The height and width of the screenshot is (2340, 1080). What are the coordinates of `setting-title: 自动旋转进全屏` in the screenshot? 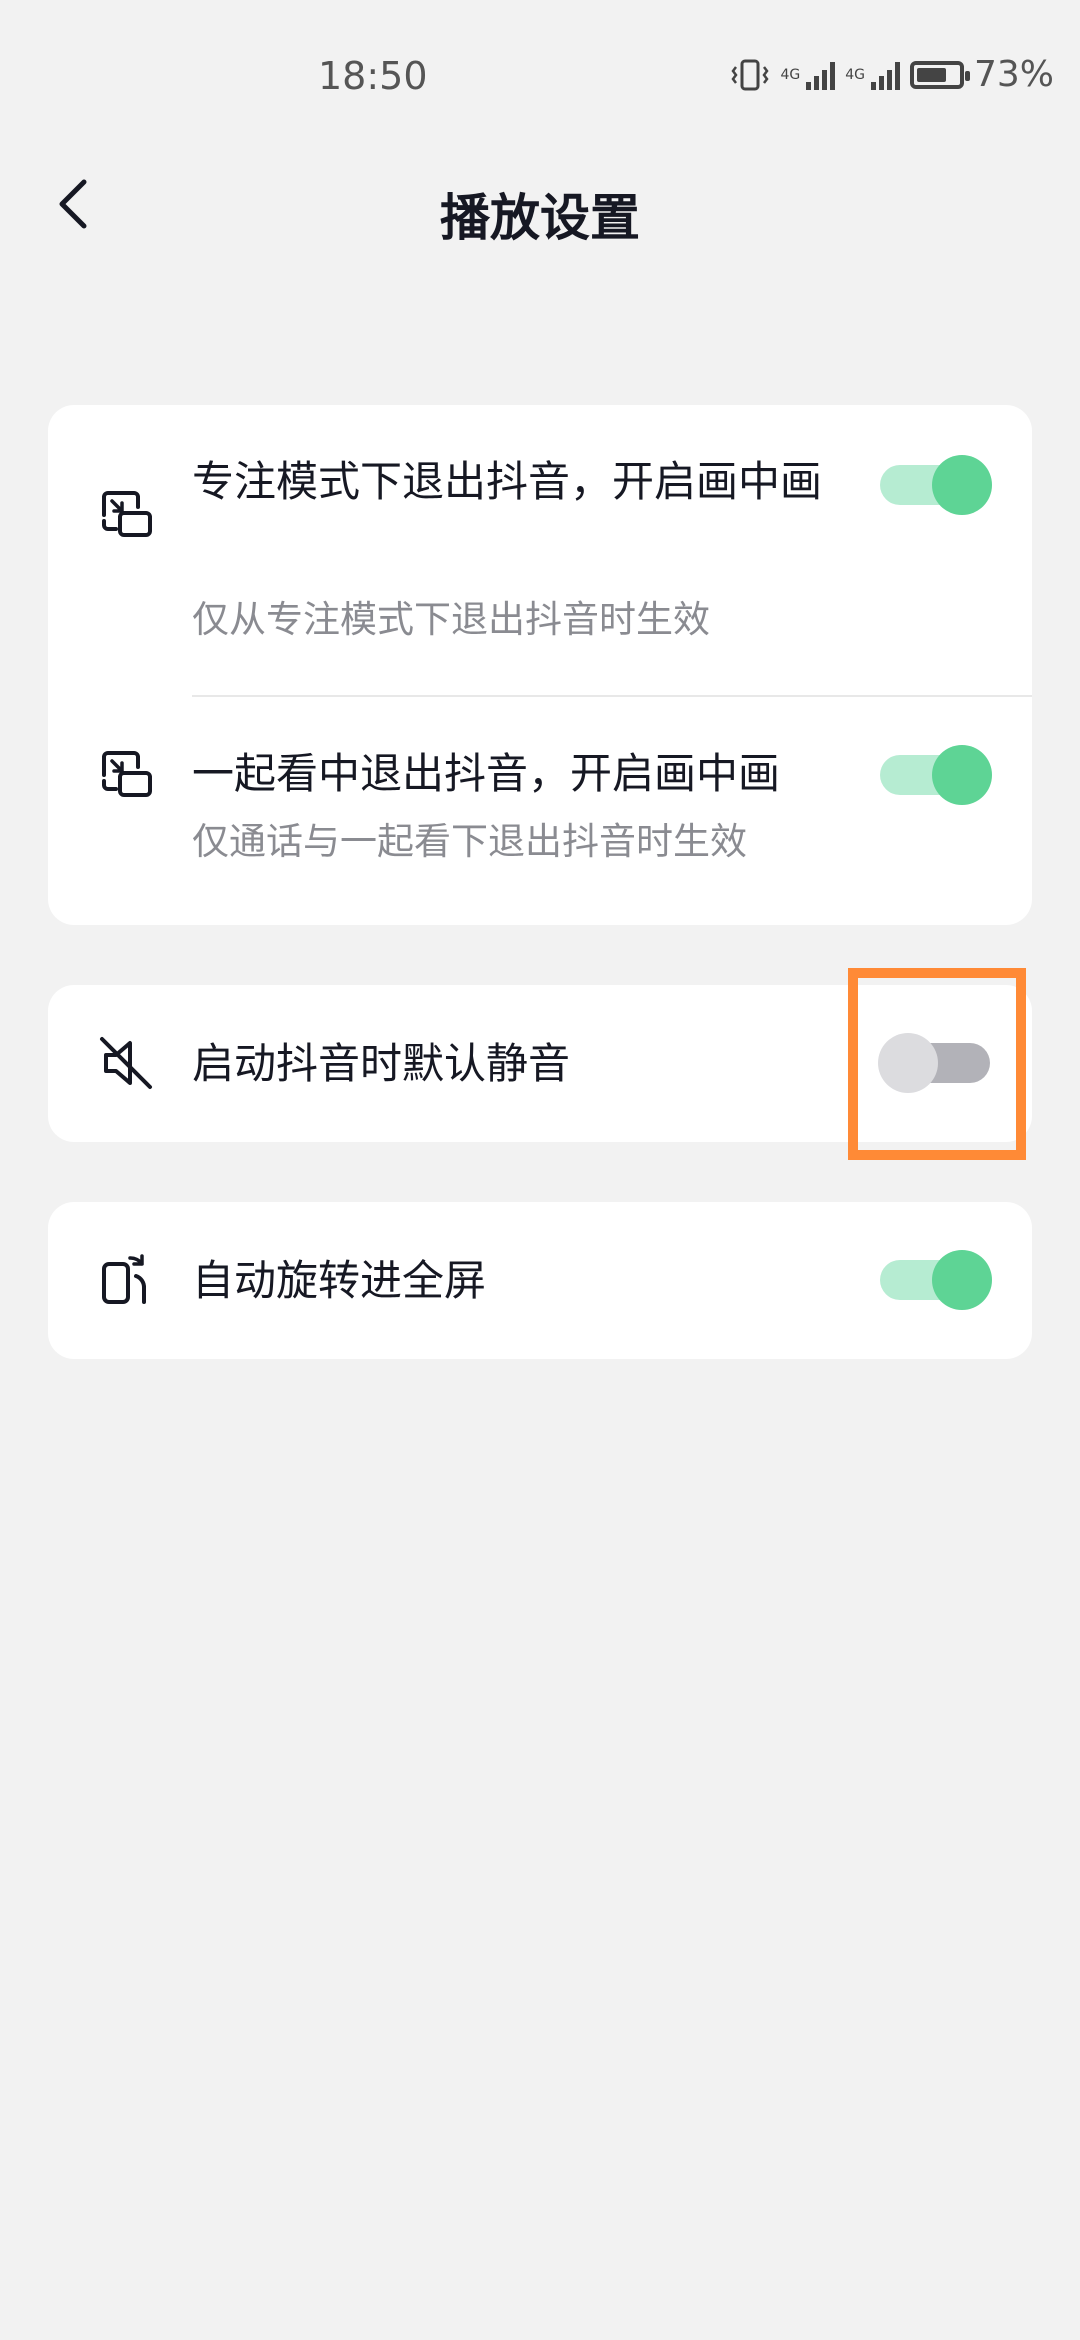 It's located at (339, 1280).